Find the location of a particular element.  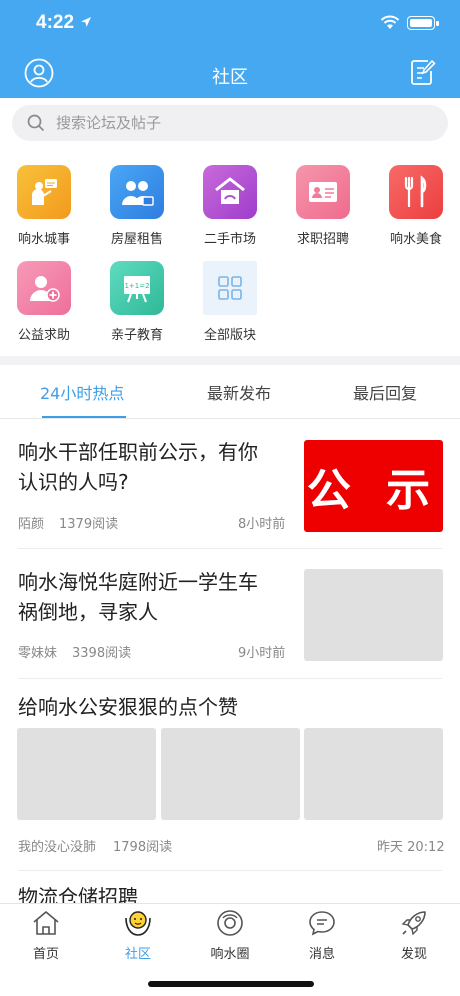

all-sections-icon is located at coordinates (230, 288).